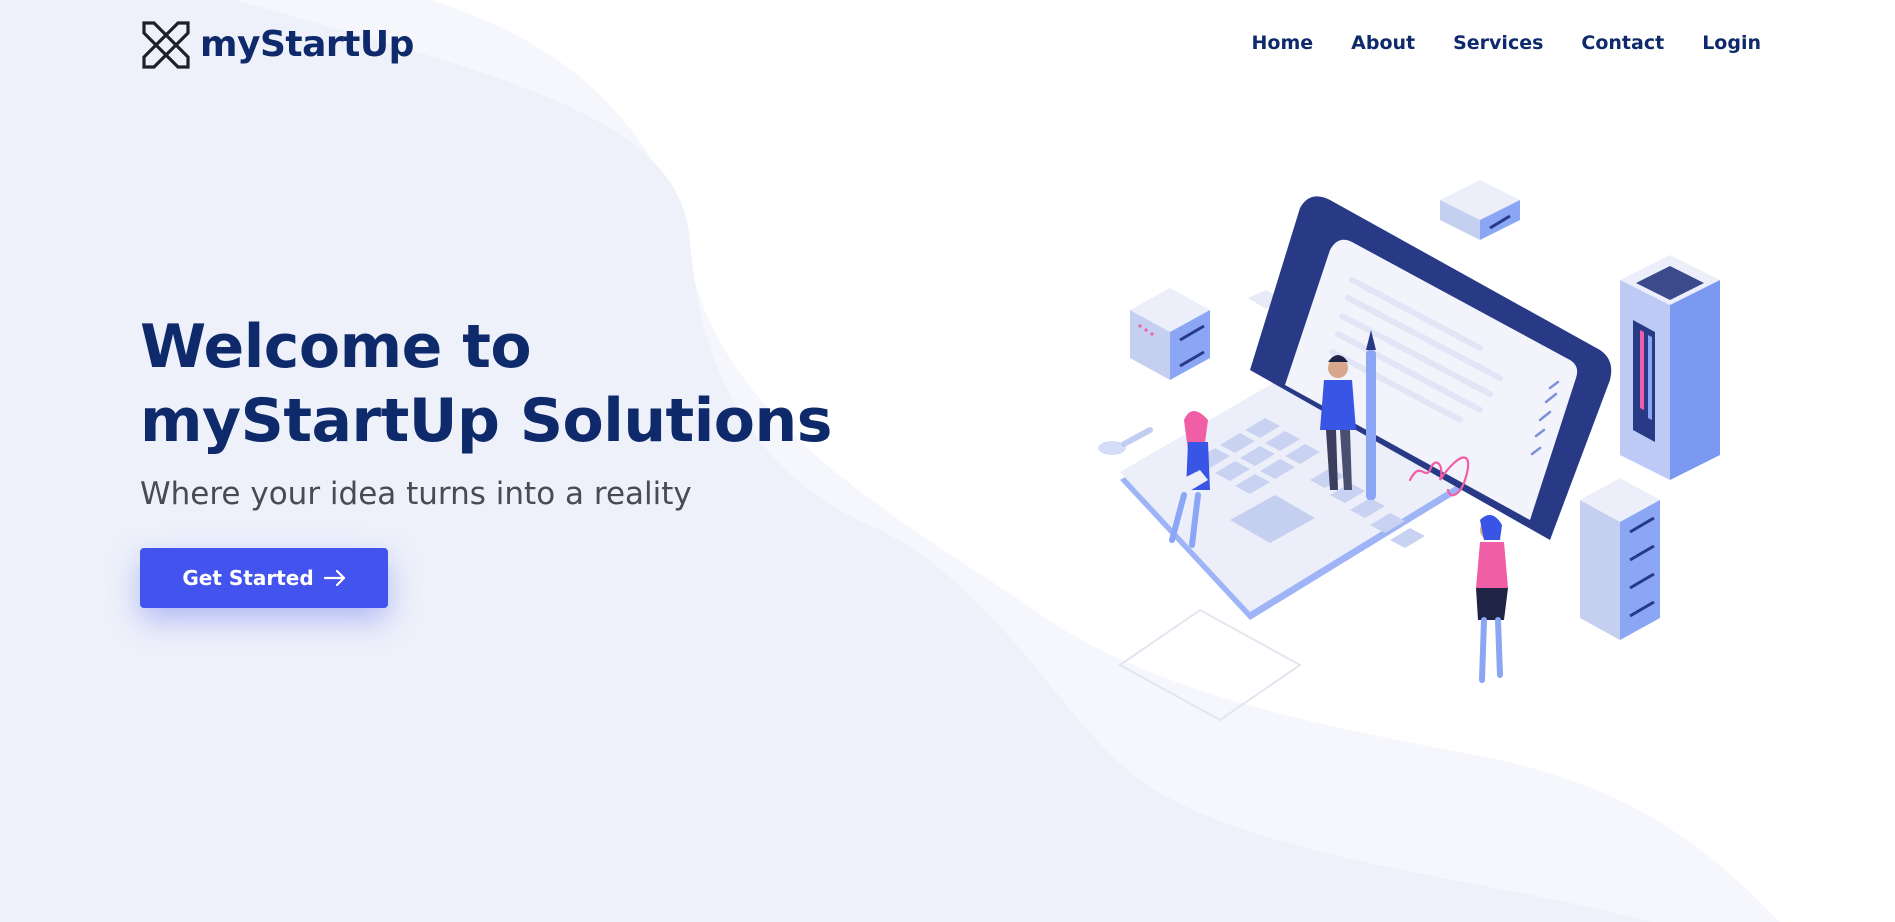 The height and width of the screenshot is (922, 1895). What do you see at coordinates (166, 45) in the screenshot?
I see `diamond-x-logo-icon` at bounding box center [166, 45].